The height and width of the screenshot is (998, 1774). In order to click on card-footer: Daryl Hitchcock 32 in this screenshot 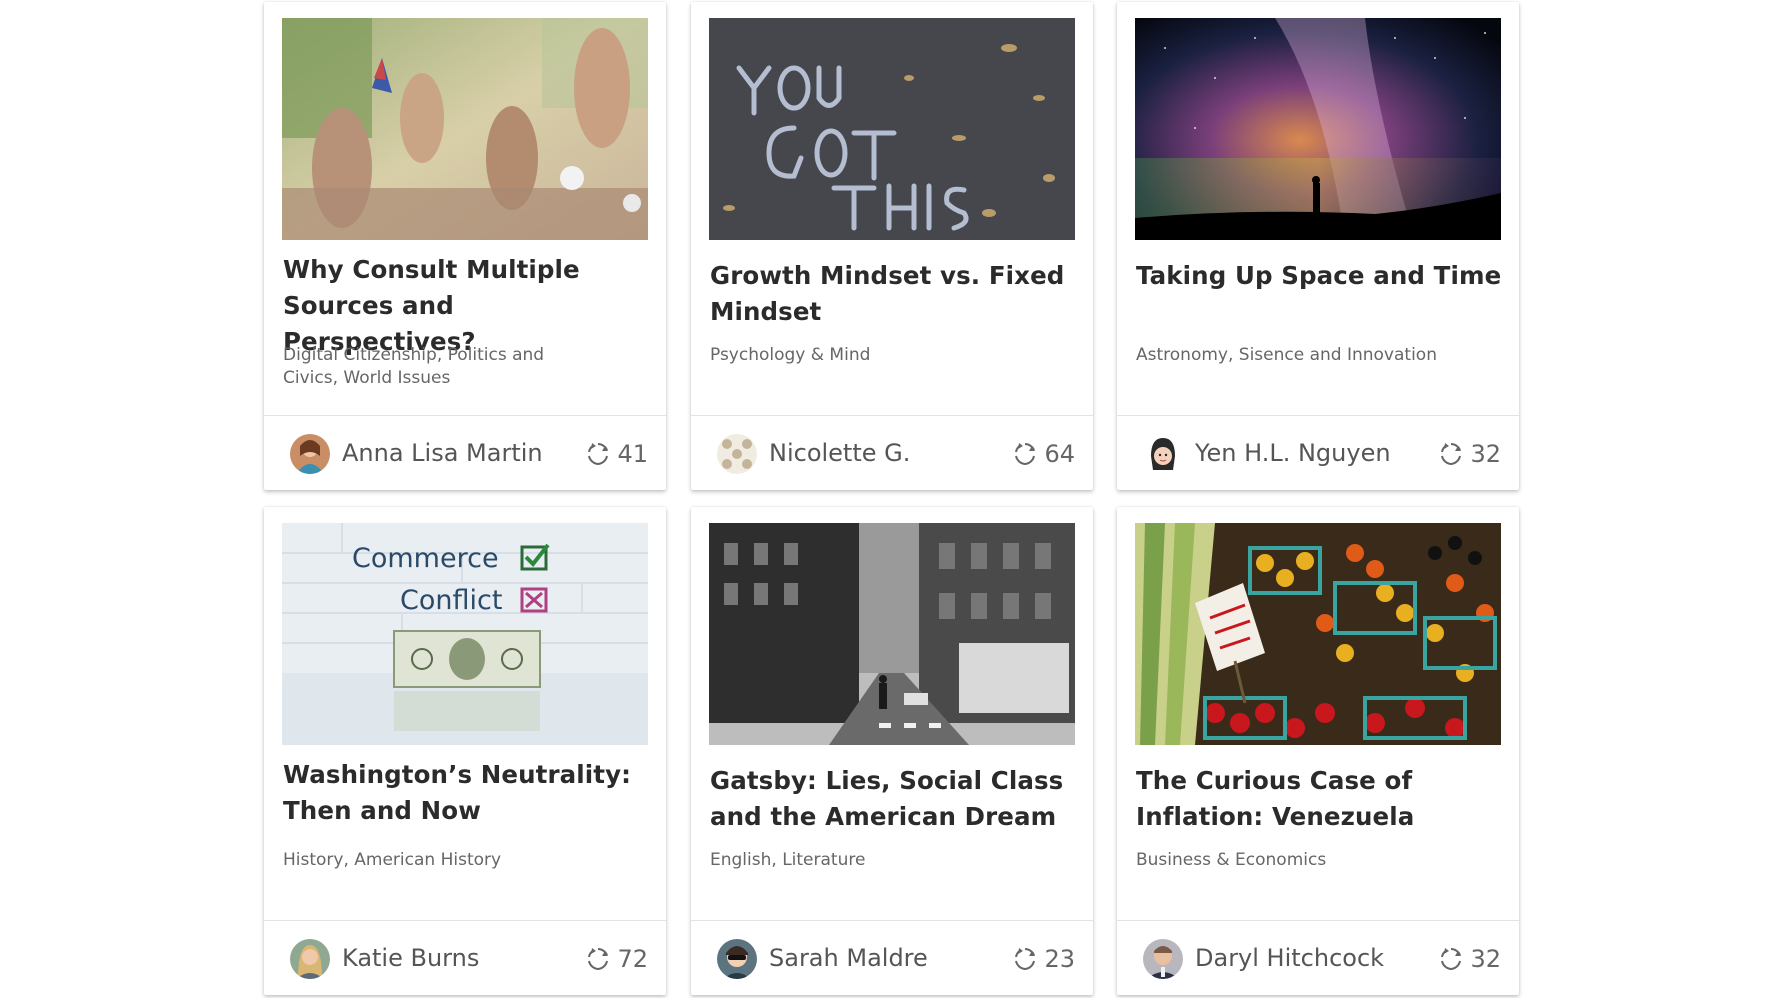, I will do `click(1318, 957)`.